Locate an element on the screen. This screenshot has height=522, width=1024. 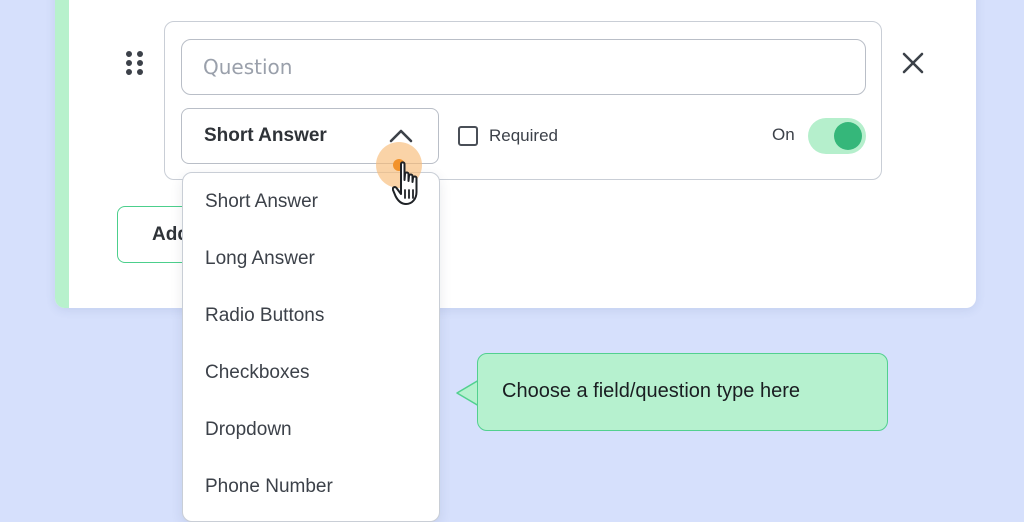
callout-text: Choose a field/question type here is located at coordinates (651, 391).